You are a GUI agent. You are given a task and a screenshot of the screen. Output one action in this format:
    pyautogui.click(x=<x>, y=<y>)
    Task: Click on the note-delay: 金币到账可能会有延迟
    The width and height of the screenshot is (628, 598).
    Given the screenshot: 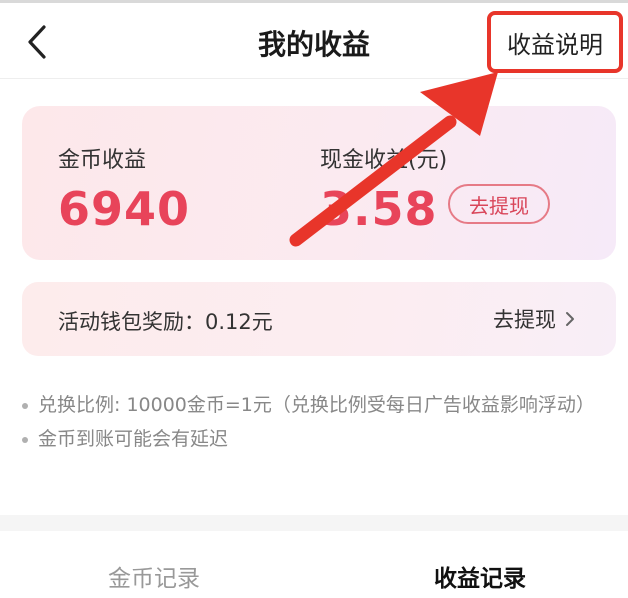 What is the action you would take?
    pyautogui.click(x=320, y=439)
    